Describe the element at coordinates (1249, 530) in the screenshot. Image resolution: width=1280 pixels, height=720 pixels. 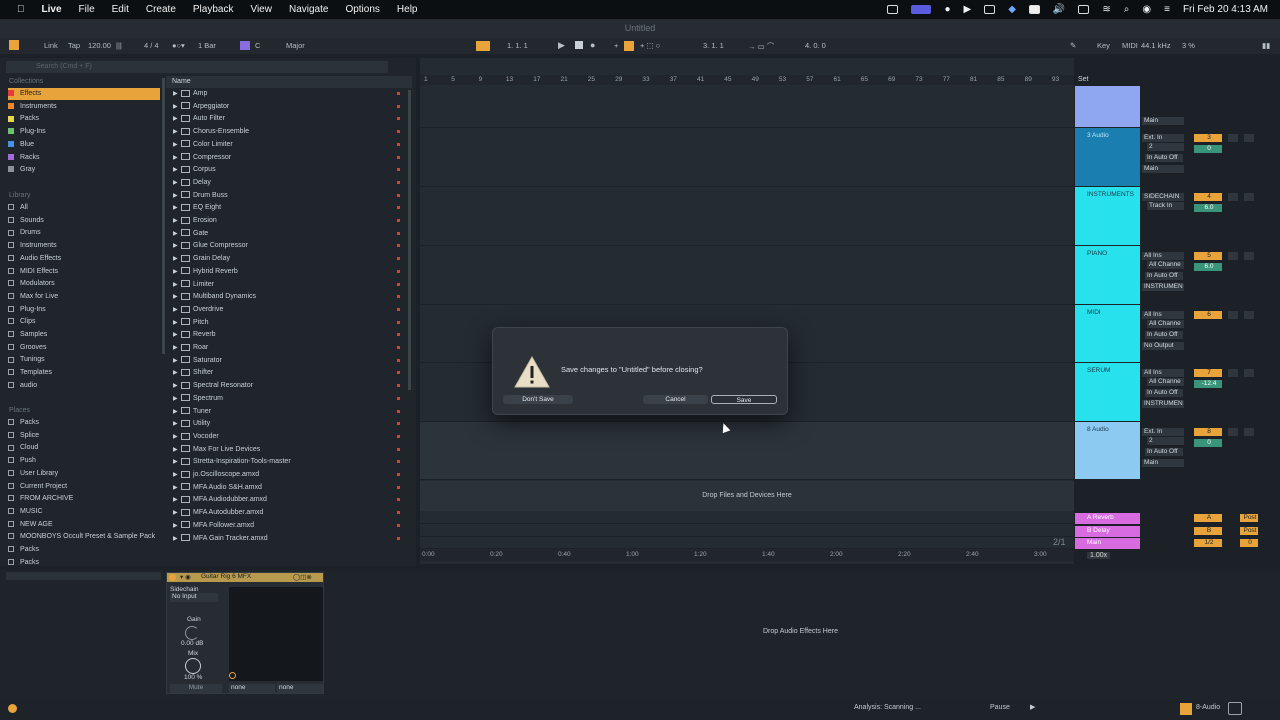
I see `return-post-button: Post` at that location.